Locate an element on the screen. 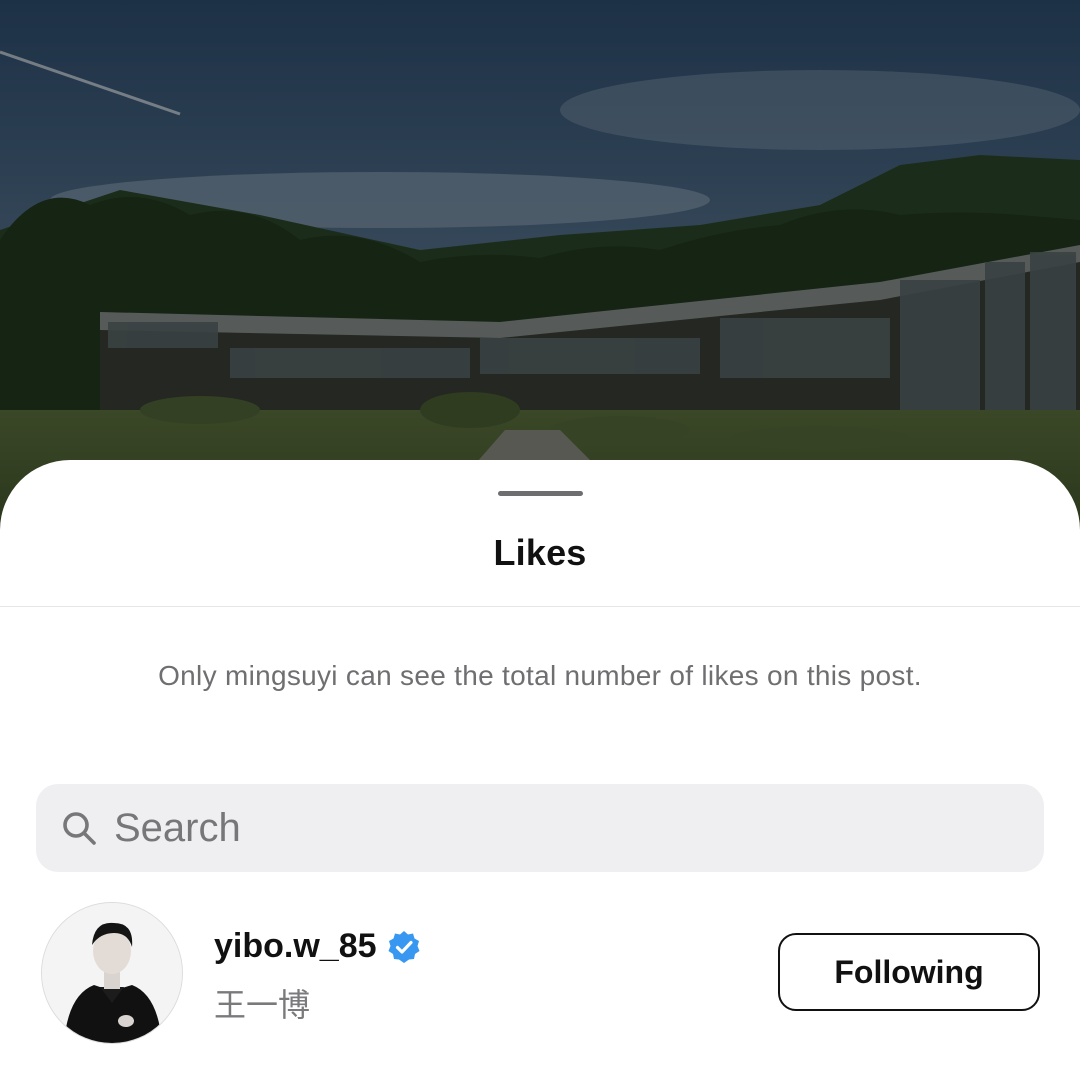 The image size is (1080, 1070). sheet-grabber-handle is located at coordinates (540, 493).